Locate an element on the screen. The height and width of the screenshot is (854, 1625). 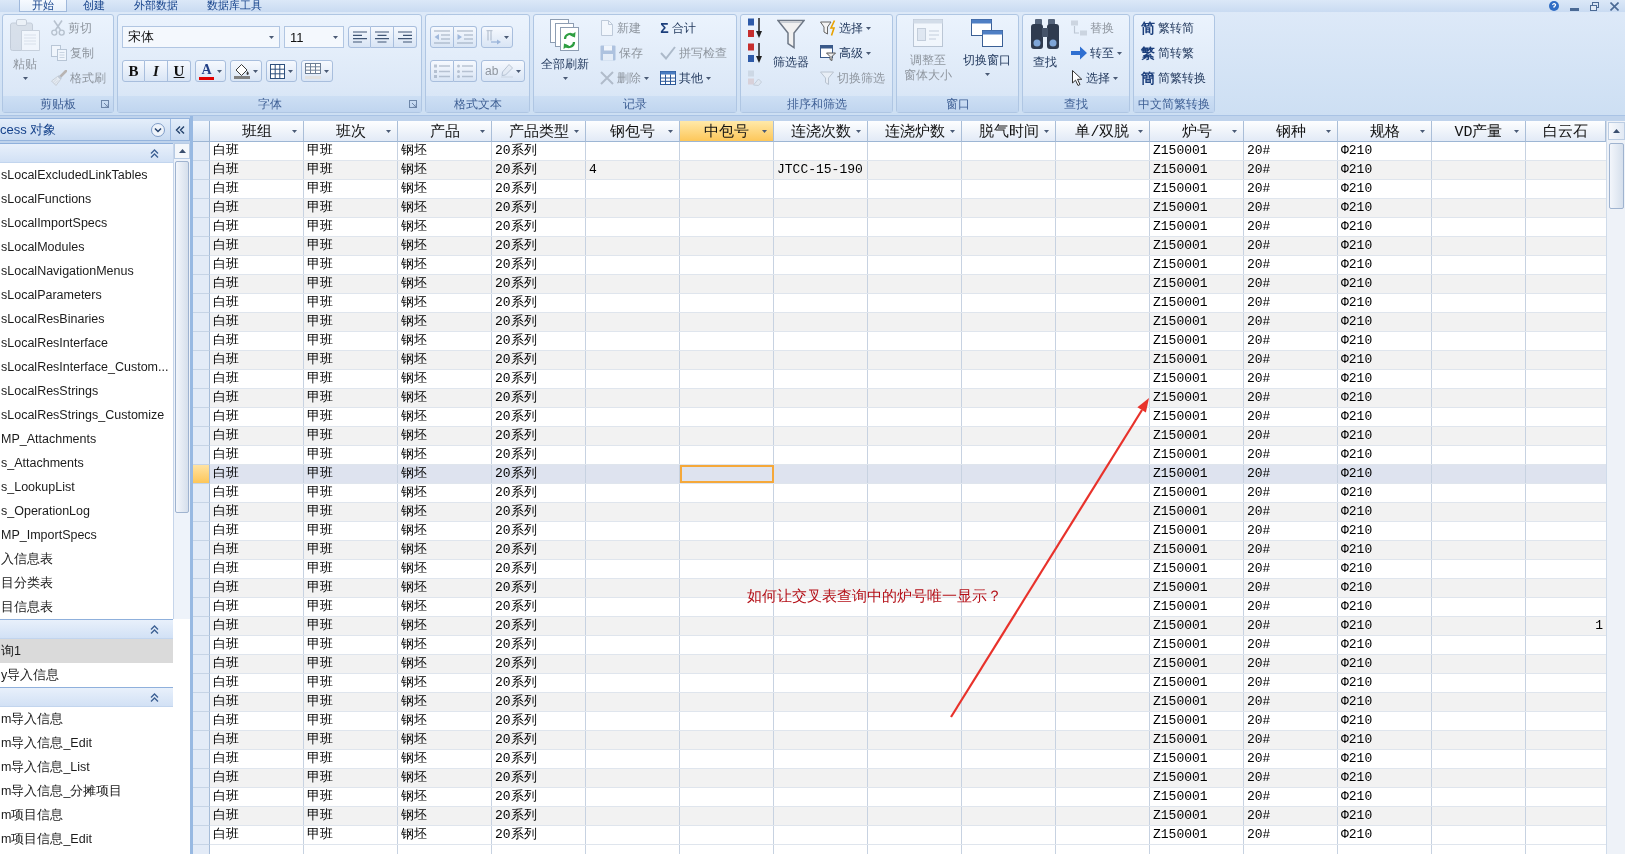
nav-item: s_OperationLog is located at coordinates (86, 511).